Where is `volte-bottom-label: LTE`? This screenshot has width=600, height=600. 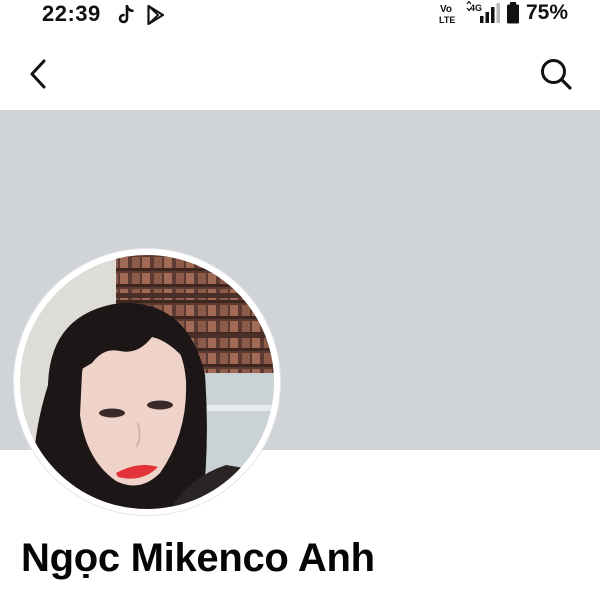
volte-bottom-label: LTE is located at coordinates (447, 20).